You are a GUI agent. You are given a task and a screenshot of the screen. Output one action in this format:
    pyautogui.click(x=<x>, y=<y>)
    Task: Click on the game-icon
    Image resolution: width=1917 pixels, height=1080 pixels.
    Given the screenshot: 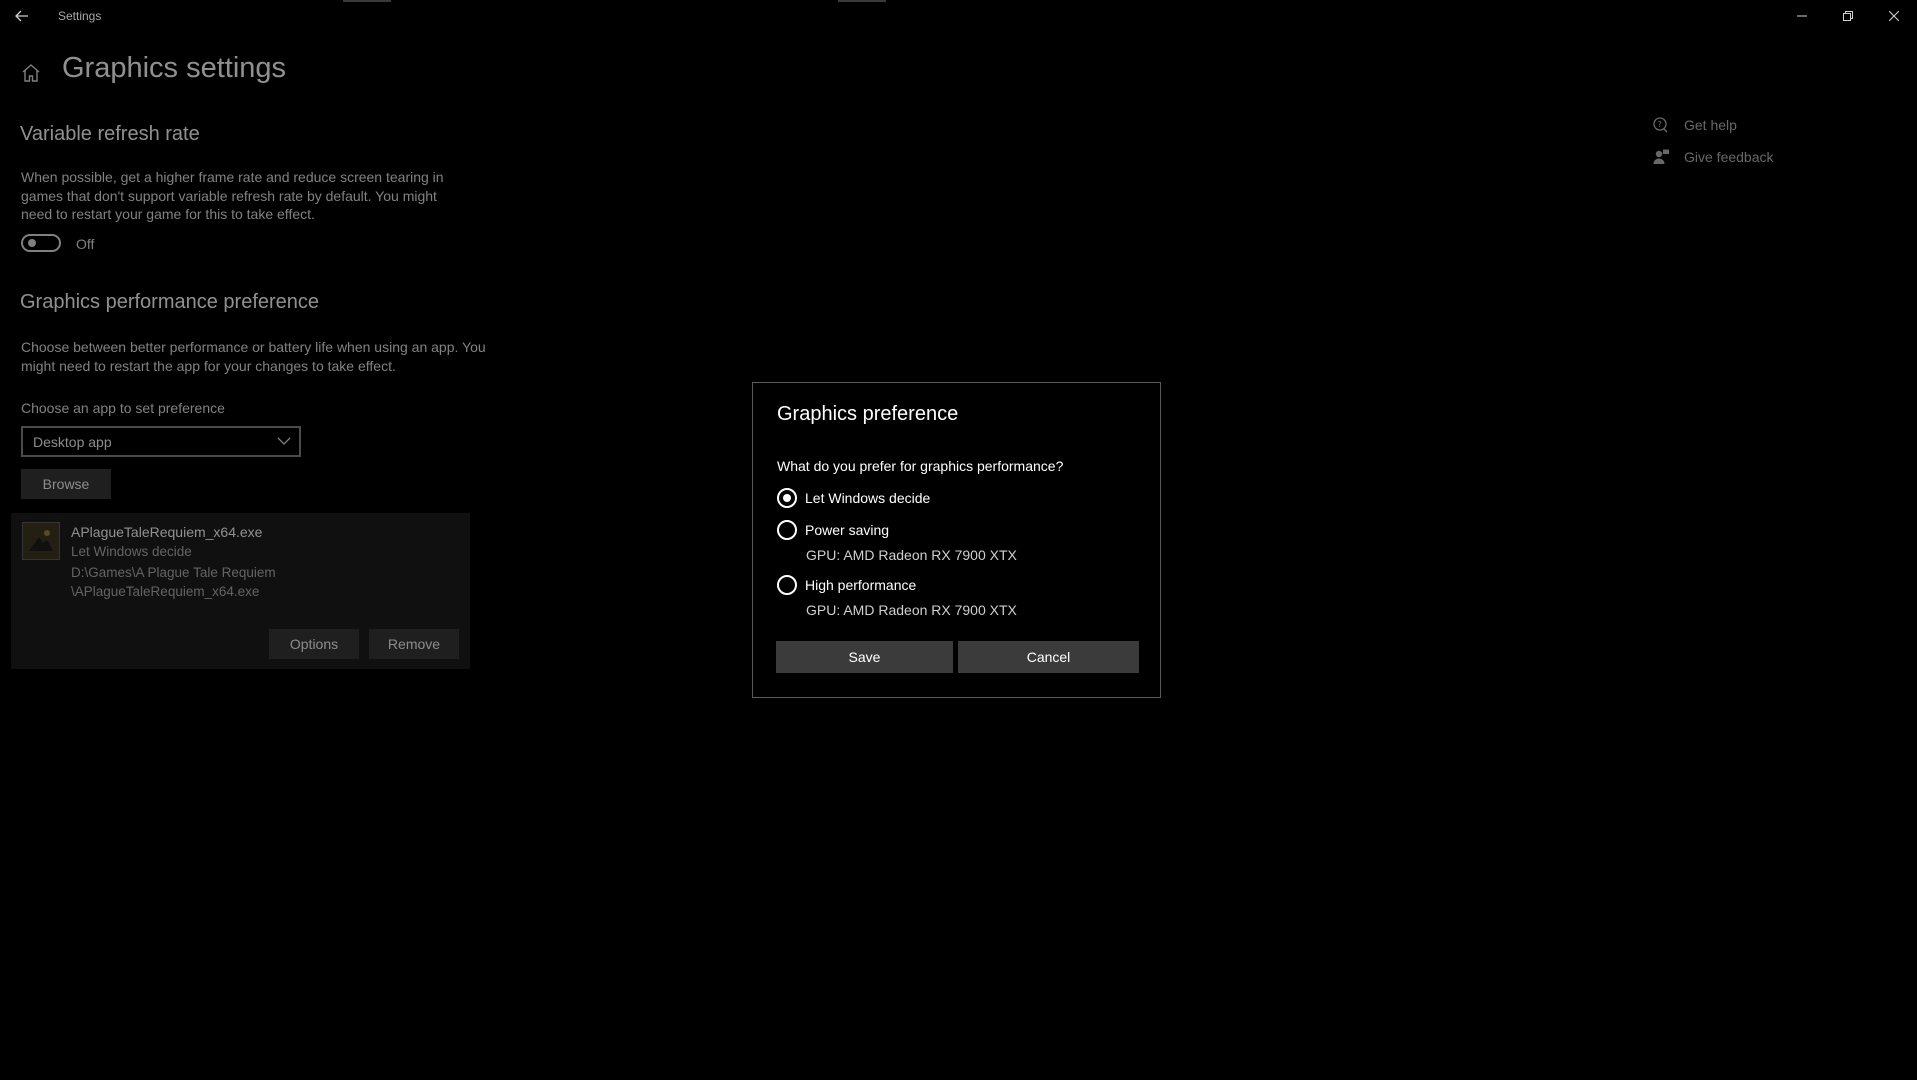 What is the action you would take?
    pyautogui.click(x=41, y=540)
    